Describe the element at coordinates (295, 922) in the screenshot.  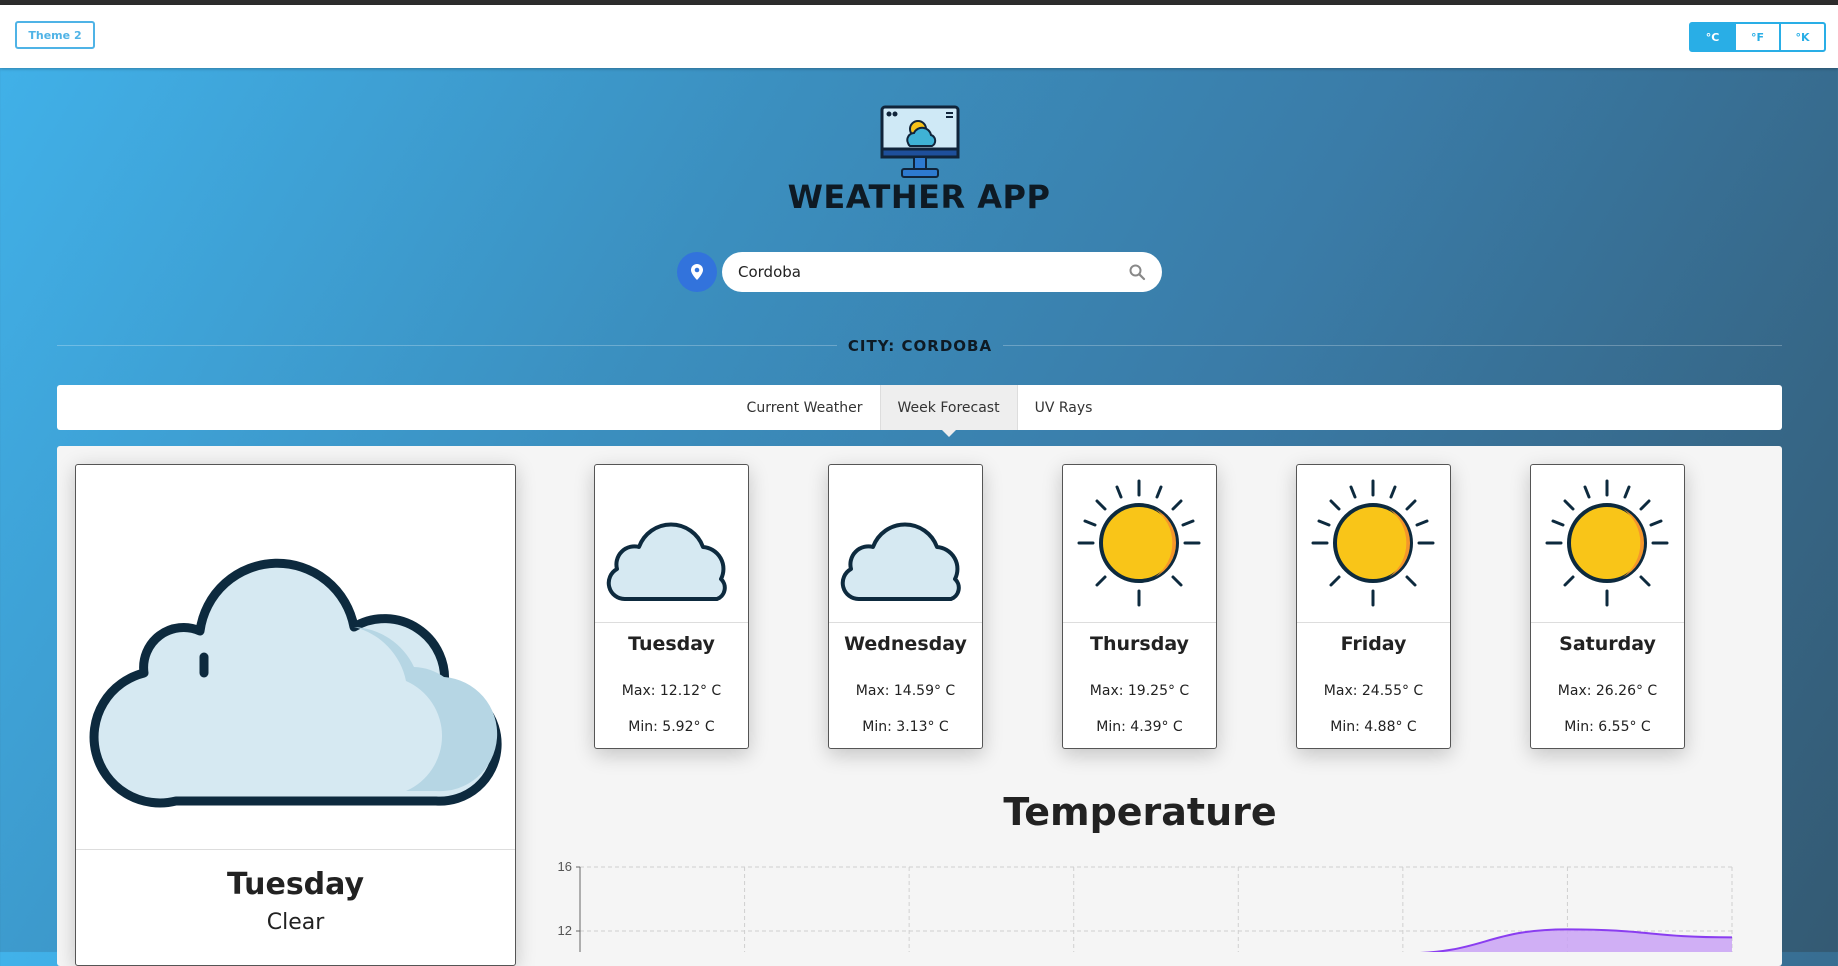
I see `today-description: Clear` at that location.